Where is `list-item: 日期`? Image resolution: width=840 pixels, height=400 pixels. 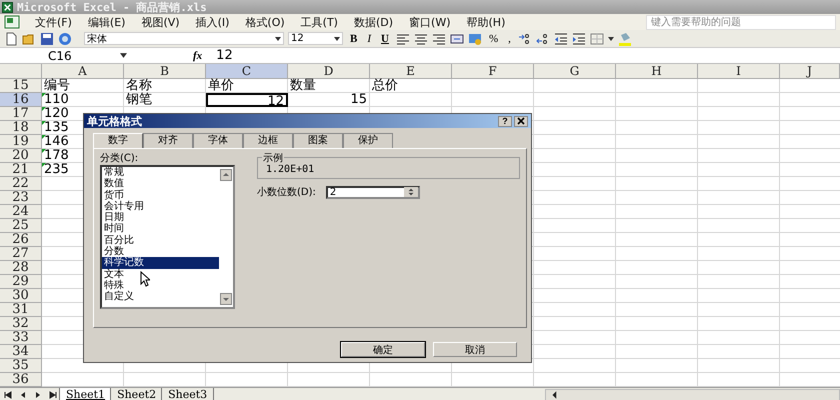
list-item: 日期 is located at coordinates (160, 218).